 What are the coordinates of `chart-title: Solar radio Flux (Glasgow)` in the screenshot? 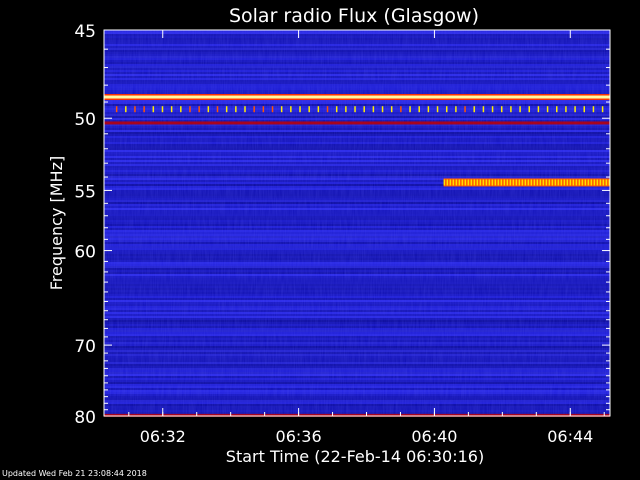 It's located at (354, 16).